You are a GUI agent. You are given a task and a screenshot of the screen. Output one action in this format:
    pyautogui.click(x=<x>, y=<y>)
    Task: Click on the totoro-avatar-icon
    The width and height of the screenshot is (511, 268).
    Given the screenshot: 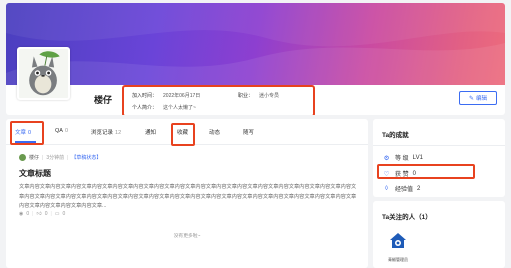 What is the action you would take?
    pyautogui.click(x=43, y=73)
    